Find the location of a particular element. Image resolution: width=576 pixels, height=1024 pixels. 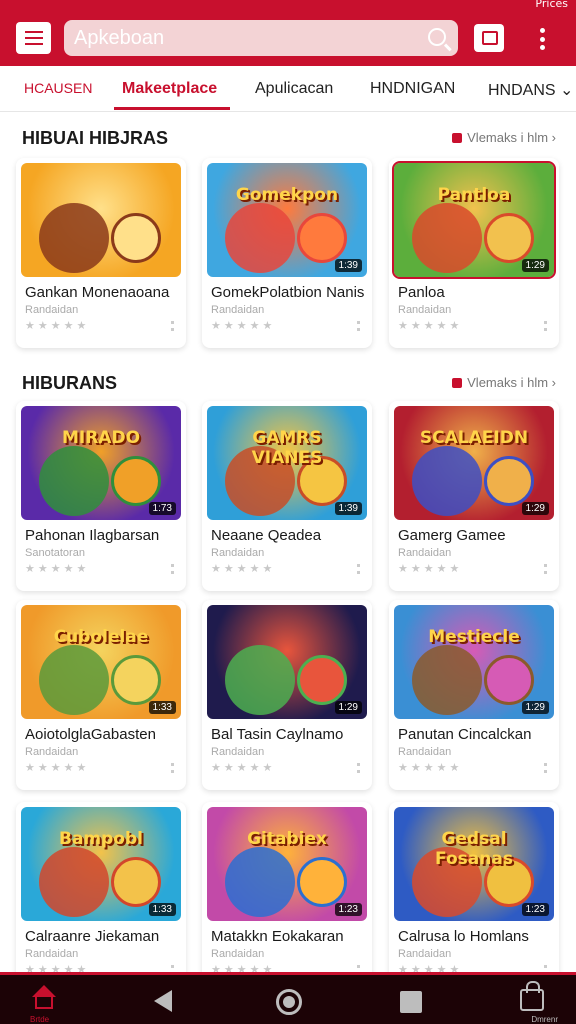

app-bar: Apkeboan is located at coordinates (288, 39).